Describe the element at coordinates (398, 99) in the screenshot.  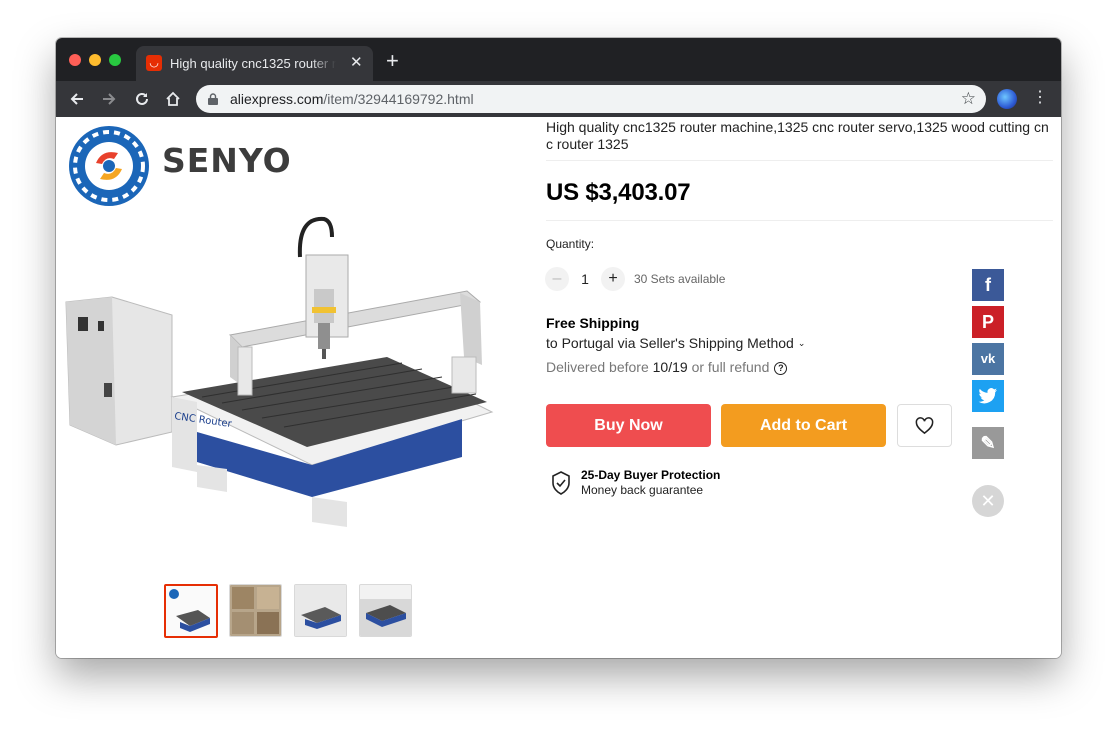
I see `url-path: /item/32944169792.html` at that location.